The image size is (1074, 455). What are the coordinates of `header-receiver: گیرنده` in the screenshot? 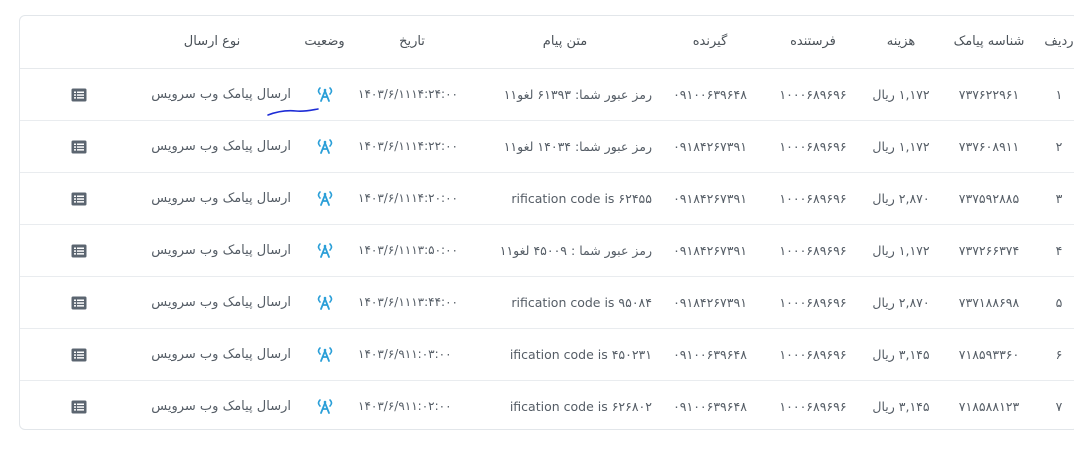 It's located at (710, 42).